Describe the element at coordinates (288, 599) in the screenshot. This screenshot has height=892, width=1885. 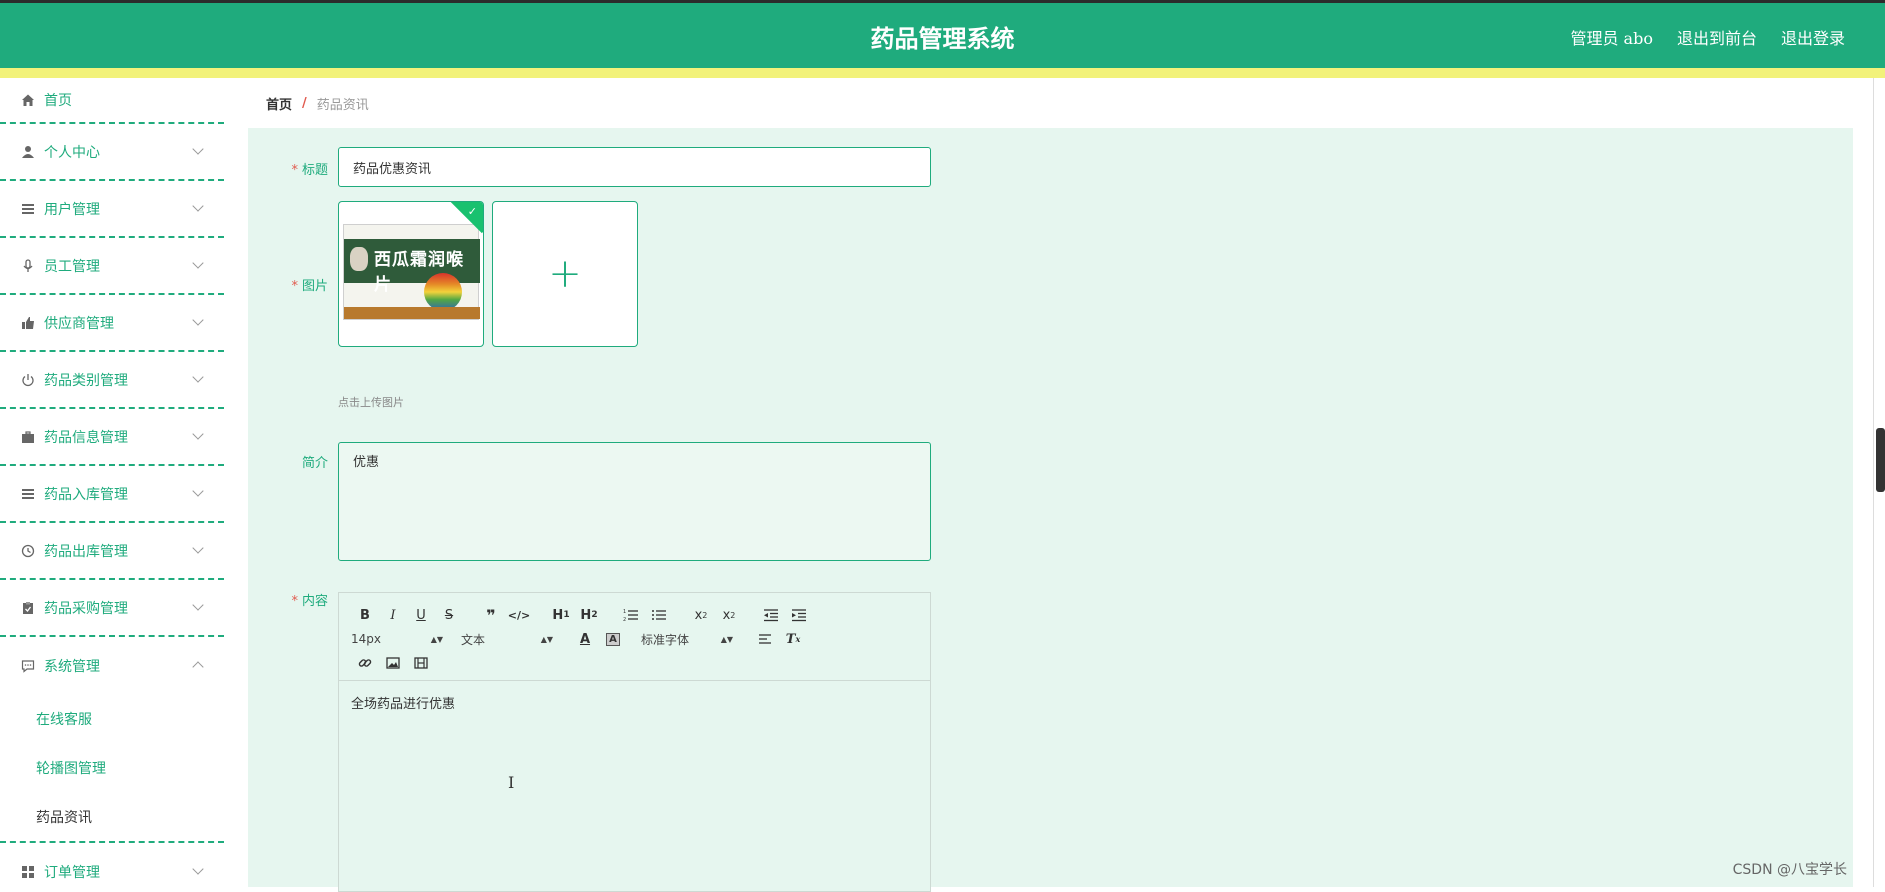
I see `content-label: *内容` at that location.